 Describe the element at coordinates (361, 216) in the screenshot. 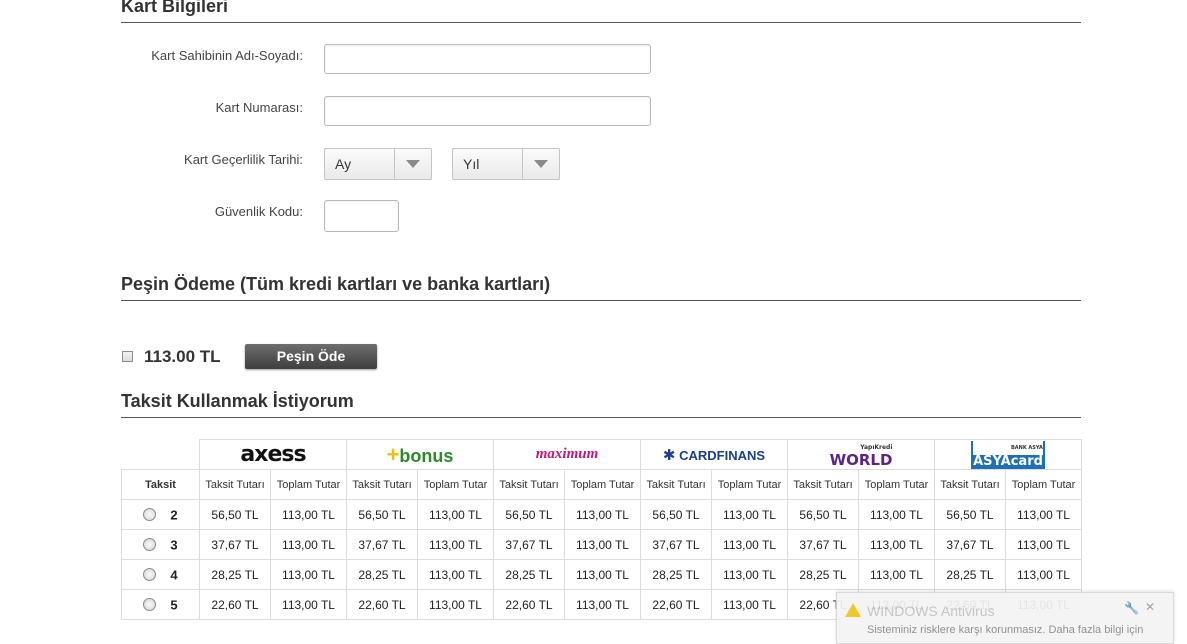

I see `cvv-input` at that location.